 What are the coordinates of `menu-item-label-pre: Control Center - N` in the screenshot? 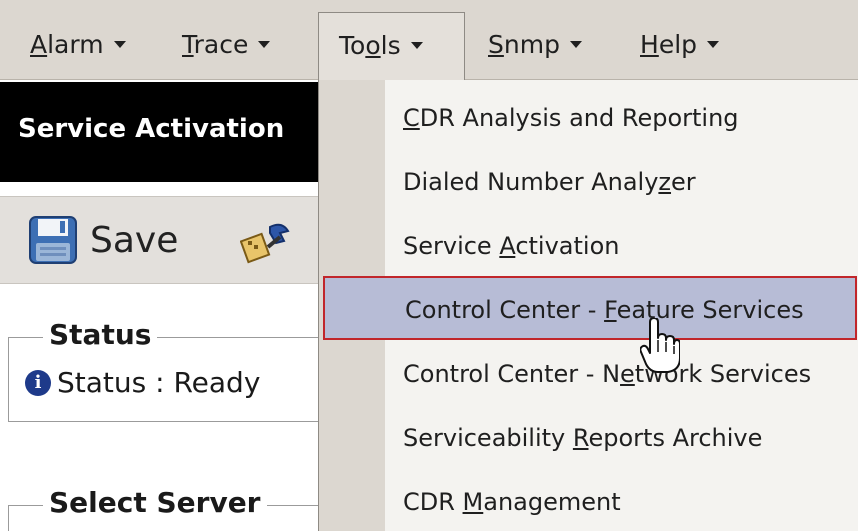 It's located at (512, 374).